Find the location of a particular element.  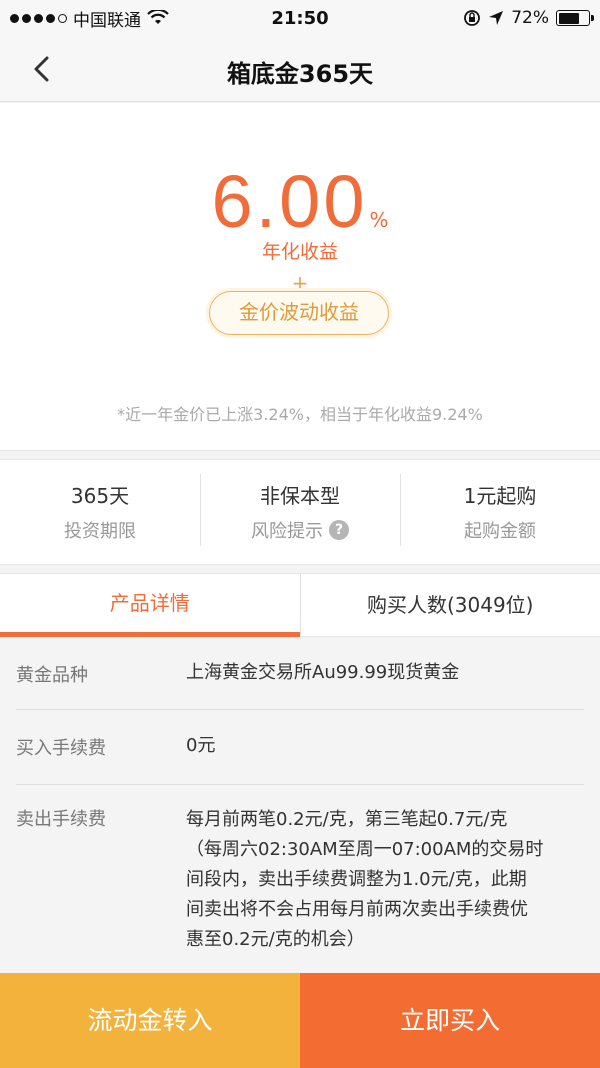

battery-icon is located at coordinates (575, 18).